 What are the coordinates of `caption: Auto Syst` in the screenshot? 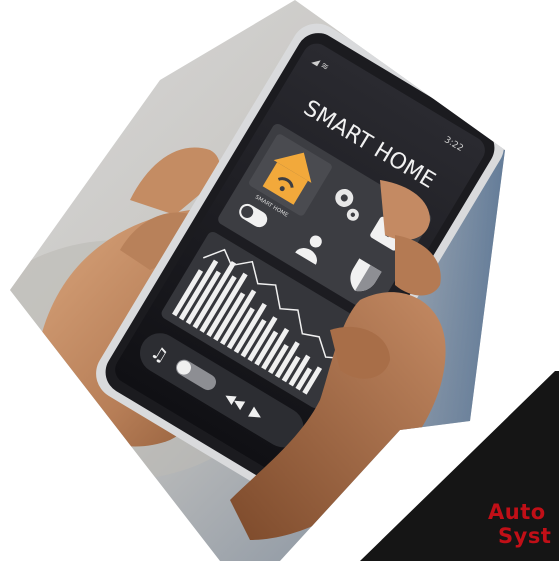 It's located at (523, 530).